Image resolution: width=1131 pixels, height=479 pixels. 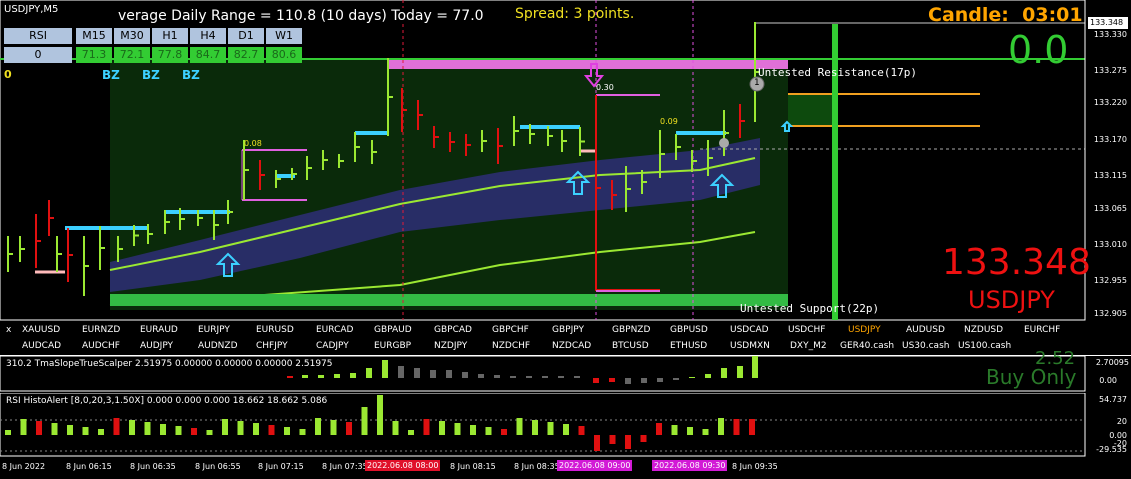 What do you see at coordinates (690, 465) in the screenshot?
I see `time-badge: 2022.06.08 09:30` at bounding box center [690, 465].